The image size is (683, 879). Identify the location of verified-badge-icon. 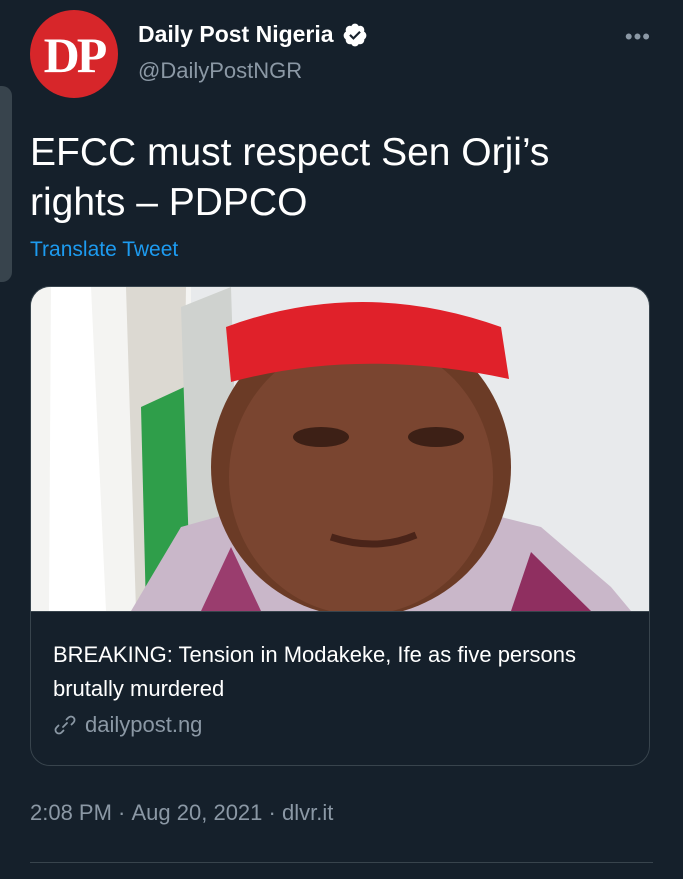
(354, 34).